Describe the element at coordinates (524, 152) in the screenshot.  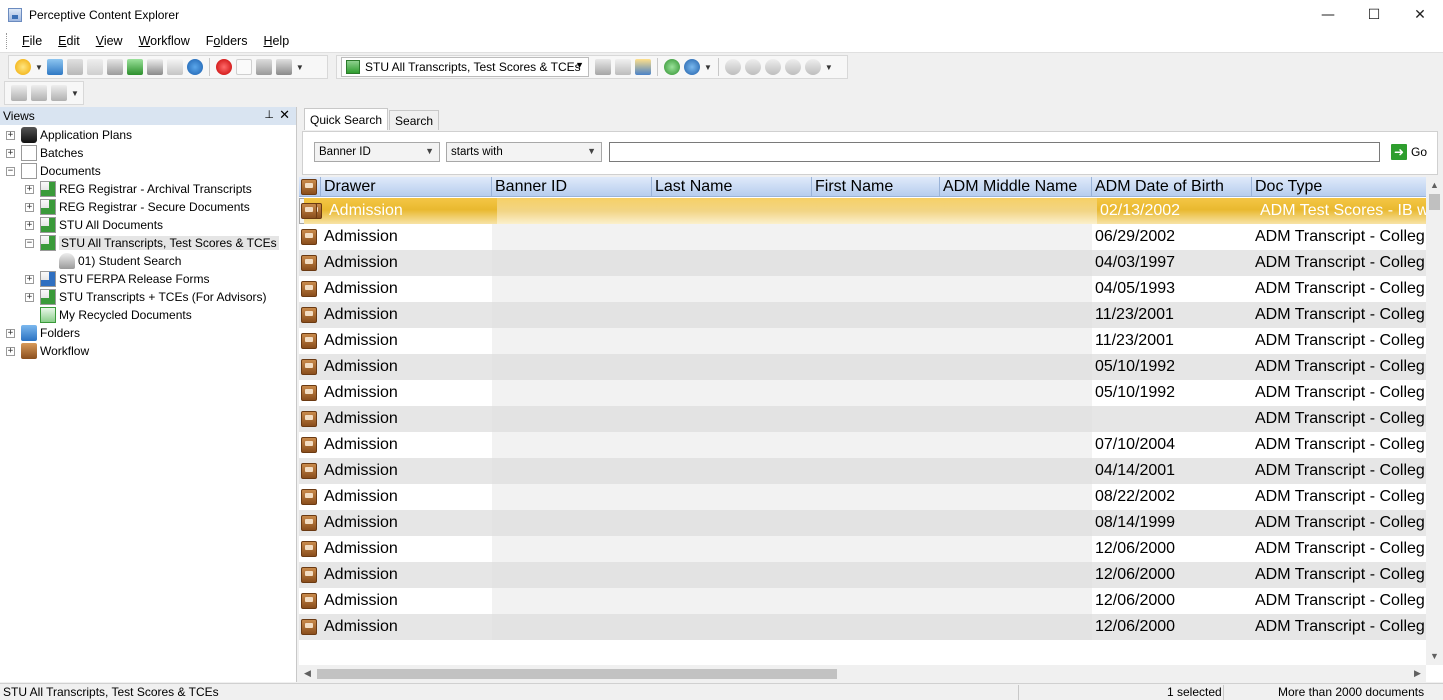
I see `search-operator-select: starts with ▼` at that location.